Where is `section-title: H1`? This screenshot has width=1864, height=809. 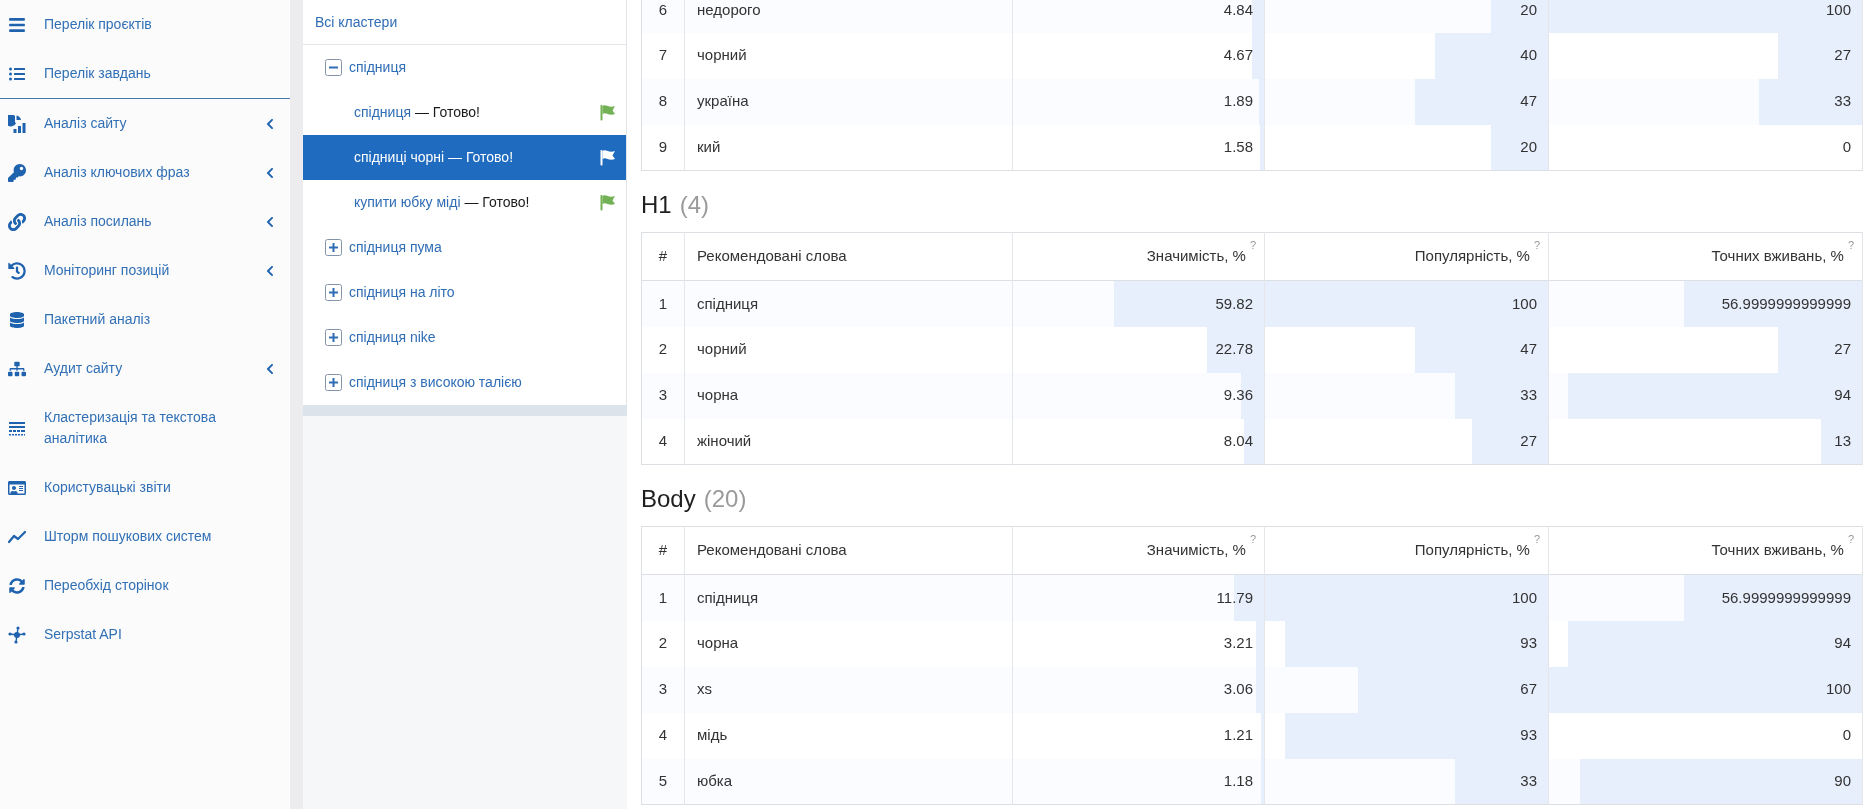 section-title: H1 is located at coordinates (656, 205).